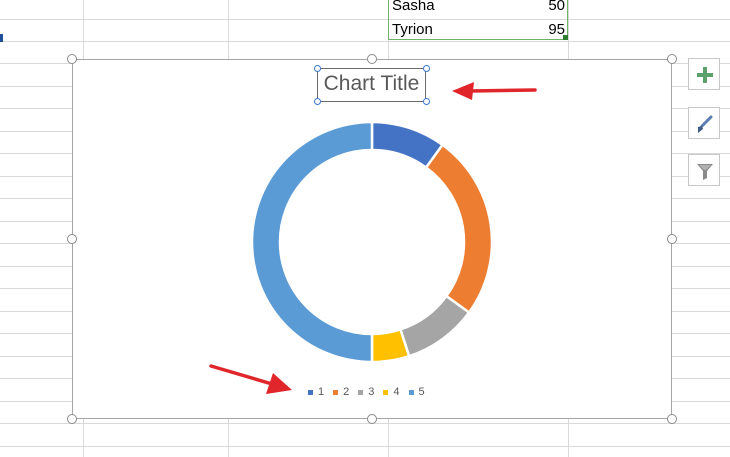 Image resolution: width=730 pixels, height=457 pixels. Describe the element at coordinates (426, 101) in the screenshot. I see `title-handle-bottom-right` at that location.